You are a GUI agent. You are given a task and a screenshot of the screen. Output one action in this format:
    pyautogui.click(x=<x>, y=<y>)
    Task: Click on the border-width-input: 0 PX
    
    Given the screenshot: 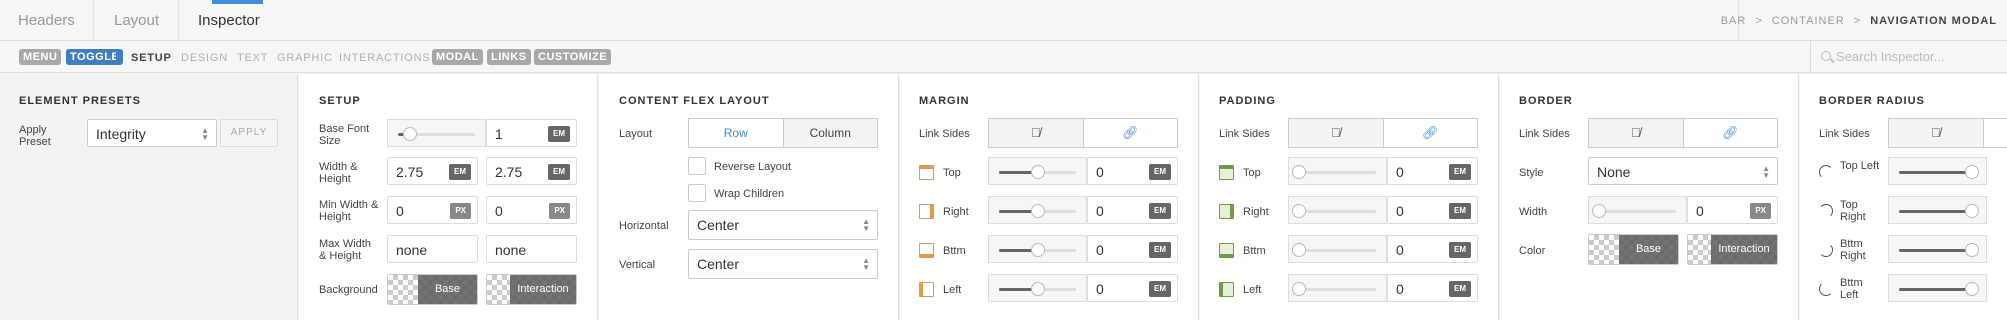 What is the action you would take?
    pyautogui.click(x=1732, y=210)
    